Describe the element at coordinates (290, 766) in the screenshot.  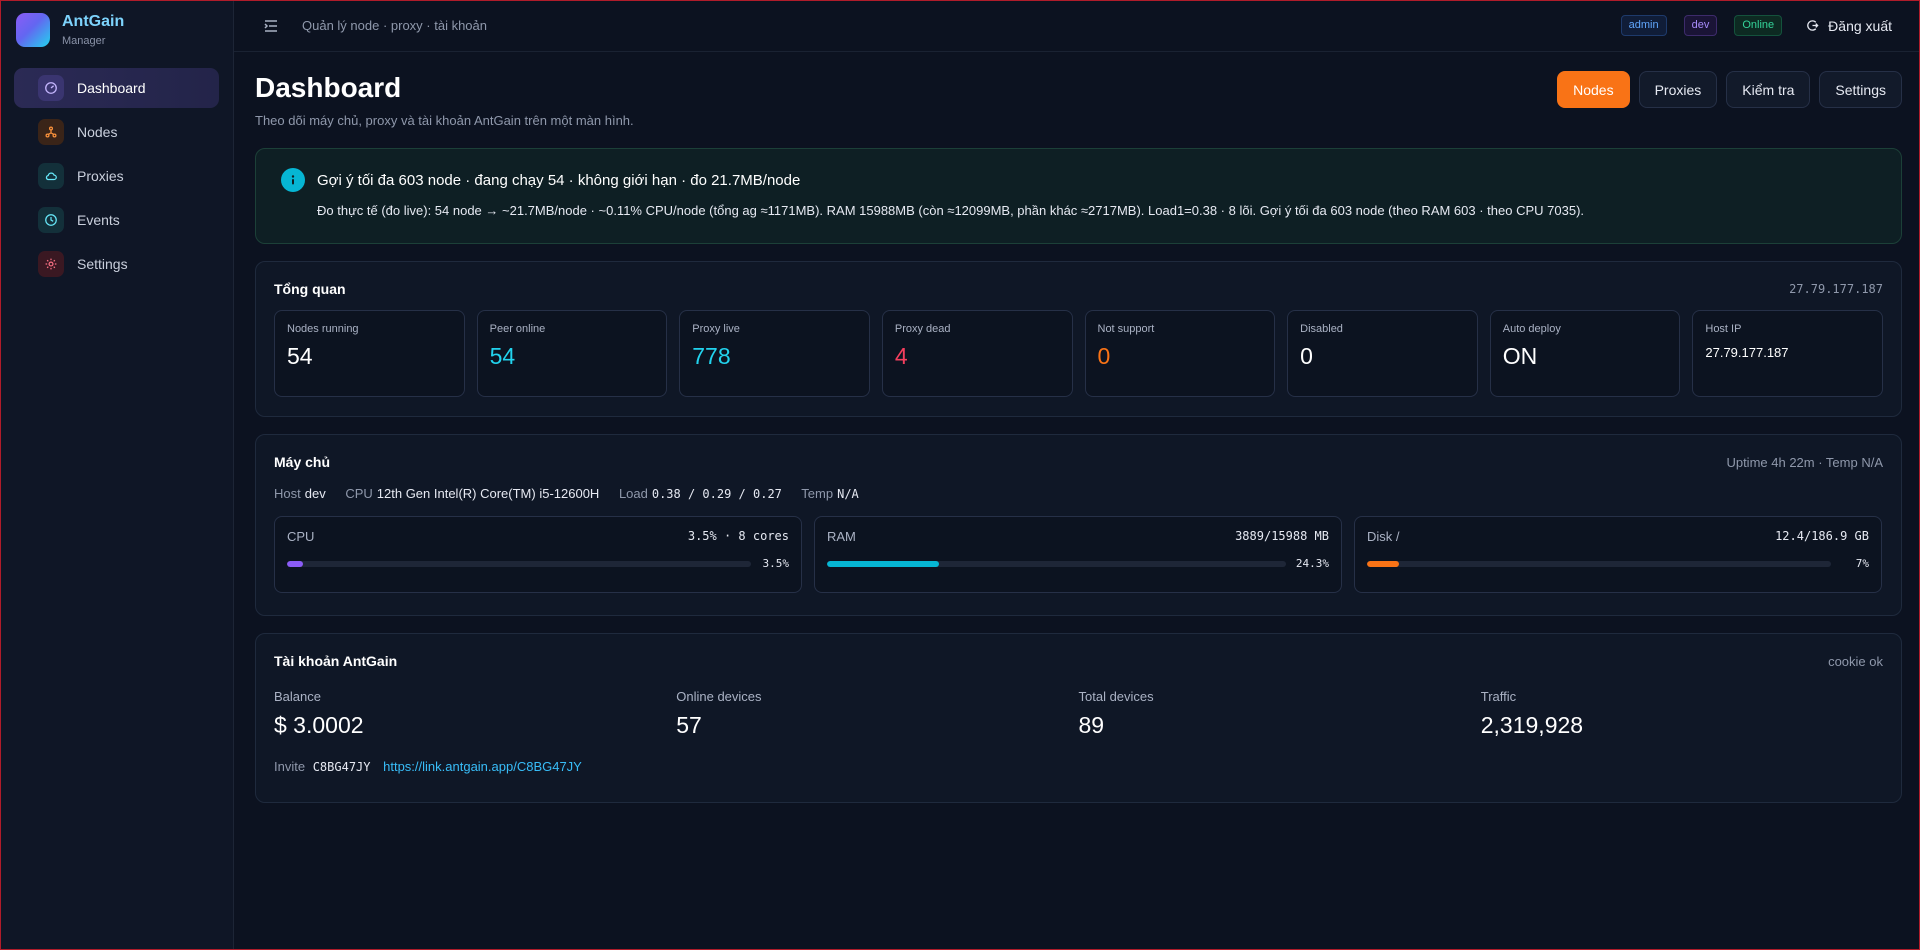
I see `invite-label: Invite` at that location.